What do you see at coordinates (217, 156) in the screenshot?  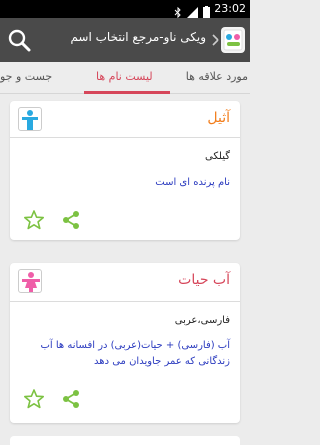 I see `name-origin: گیلکی` at bounding box center [217, 156].